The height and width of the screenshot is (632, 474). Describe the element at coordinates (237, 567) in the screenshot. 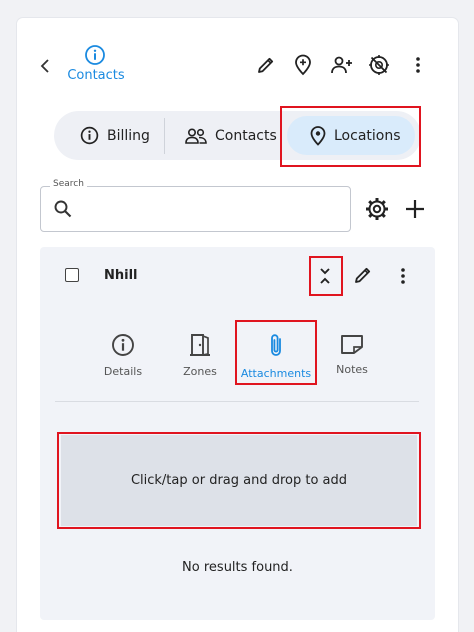

I see `empty-state-text: No results found.` at that location.